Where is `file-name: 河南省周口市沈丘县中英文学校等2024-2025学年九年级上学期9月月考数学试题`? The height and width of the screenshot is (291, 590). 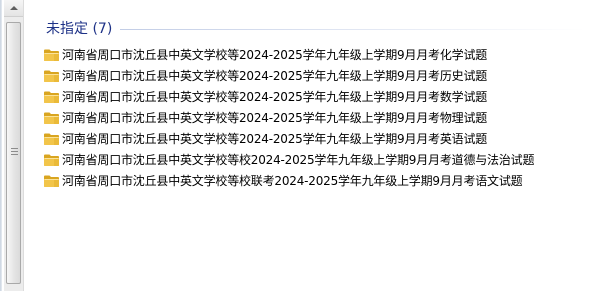
file-name: 河南省周口市沈丘县中英文学校等2024-2025学年九年级上学期9月月考数学试题 is located at coordinates (275, 97).